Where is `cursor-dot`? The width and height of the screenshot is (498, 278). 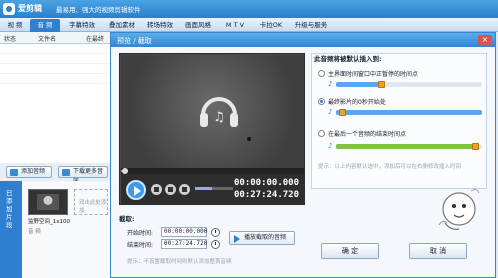 cursor-dot is located at coordinates (249, 139).